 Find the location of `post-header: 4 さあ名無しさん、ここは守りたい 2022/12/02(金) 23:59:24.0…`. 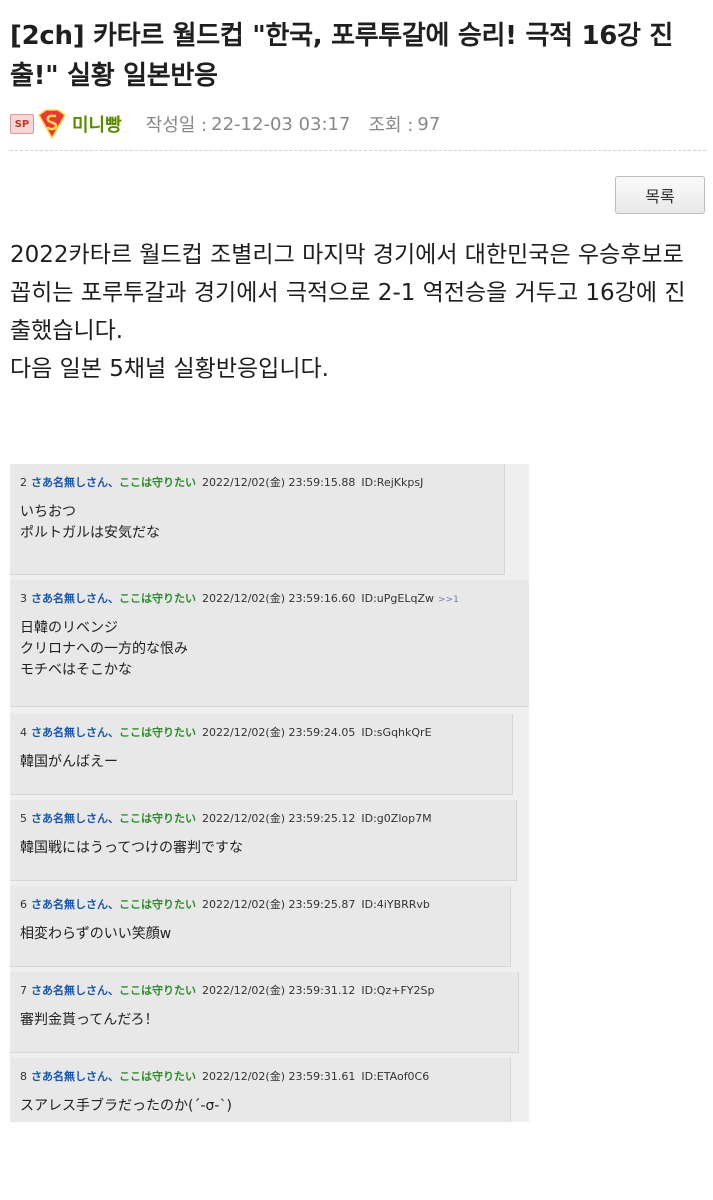

post-header: 4 さあ名無しさん、ここは守りたい 2022/12/02(金) 23:59:24.0… is located at coordinates (226, 732).